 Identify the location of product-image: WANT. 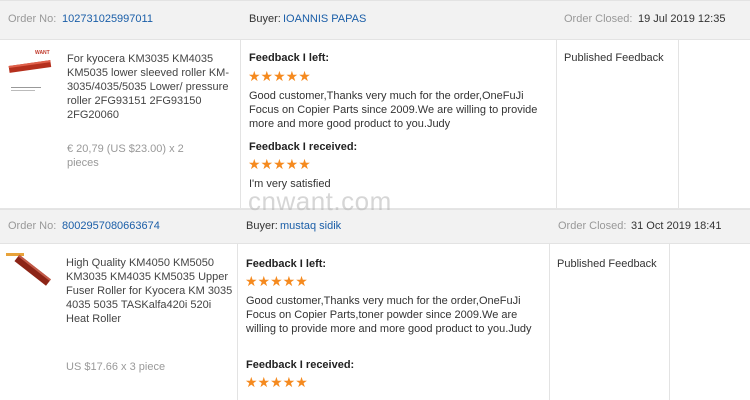
(31, 71).